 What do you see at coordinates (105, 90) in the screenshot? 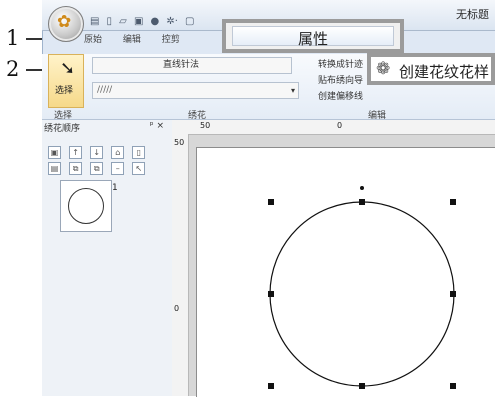
I see `fill-pattern-icon: /////` at bounding box center [105, 90].